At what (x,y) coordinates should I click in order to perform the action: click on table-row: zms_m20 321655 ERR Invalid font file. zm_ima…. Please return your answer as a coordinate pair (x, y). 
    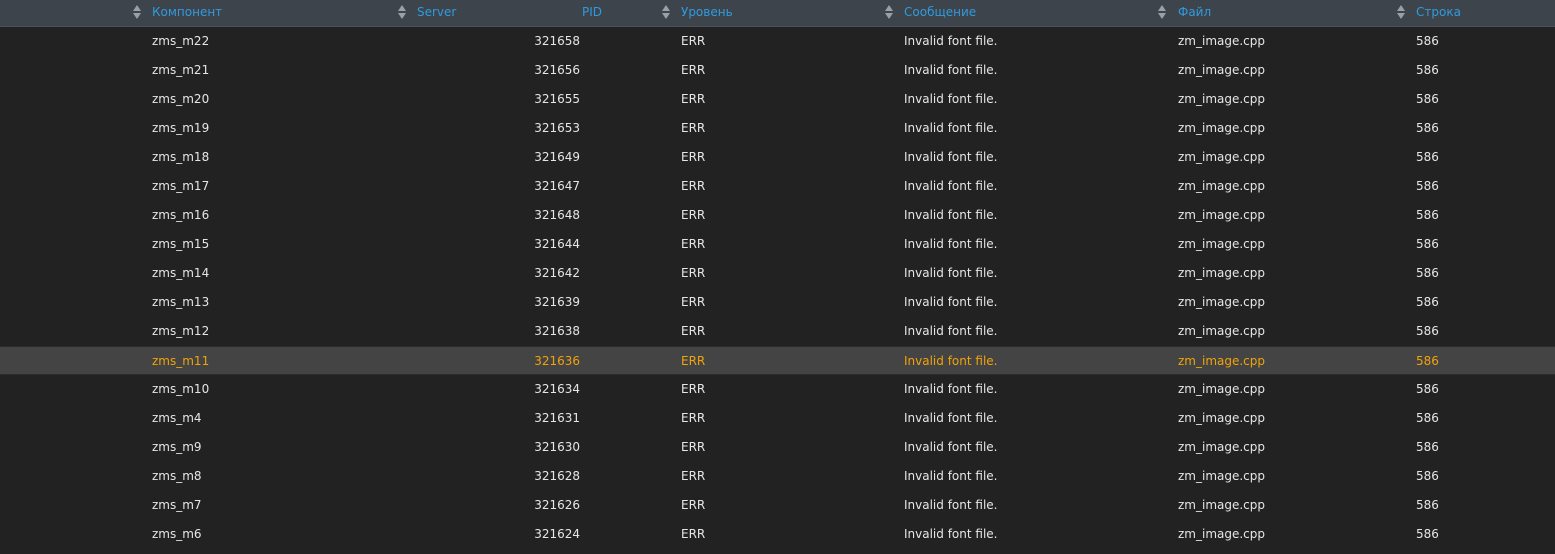
    Looking at the image, I should click on (777, 99).